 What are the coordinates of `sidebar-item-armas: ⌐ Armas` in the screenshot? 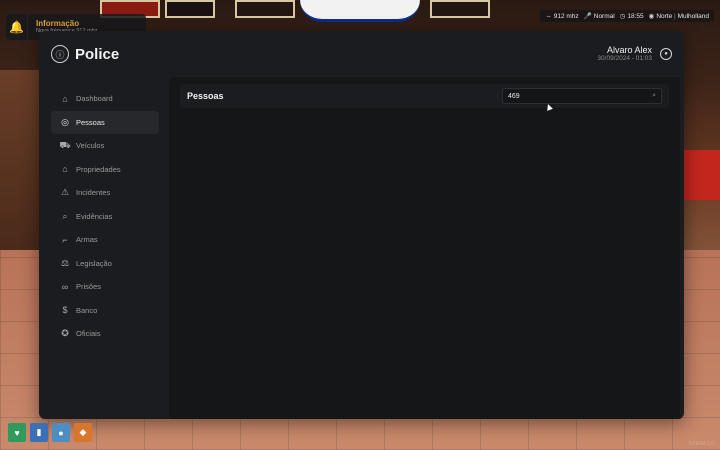 It's located at (105, 240).